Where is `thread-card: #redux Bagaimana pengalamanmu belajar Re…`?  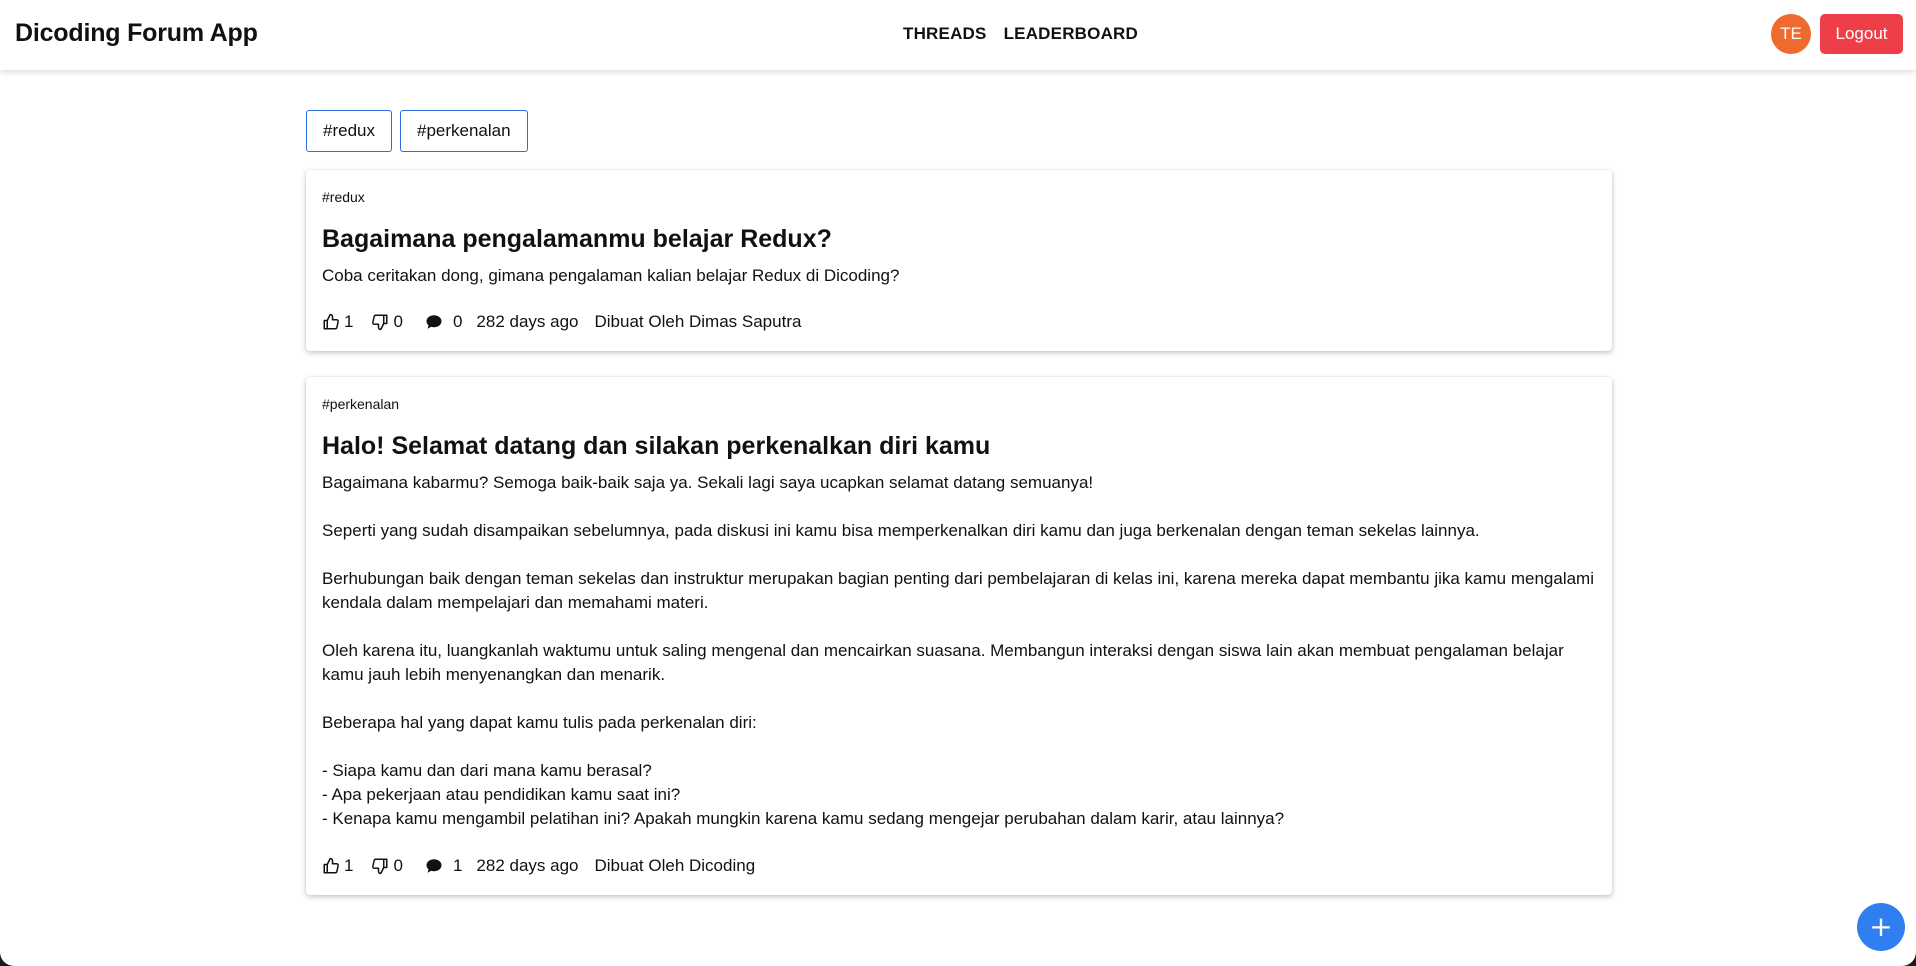 thread-card: #redux Bagaimana pengalamanmu belajar Re… is located at coordinates (959, 260).